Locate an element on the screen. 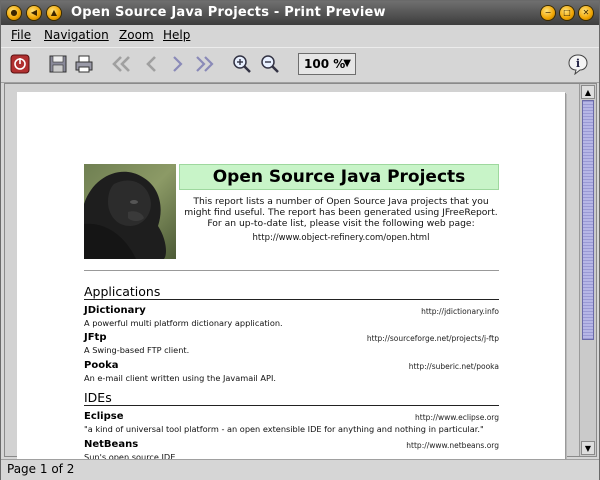  toolbar: 100 % ▼ i is located at coordinates (300, 65).